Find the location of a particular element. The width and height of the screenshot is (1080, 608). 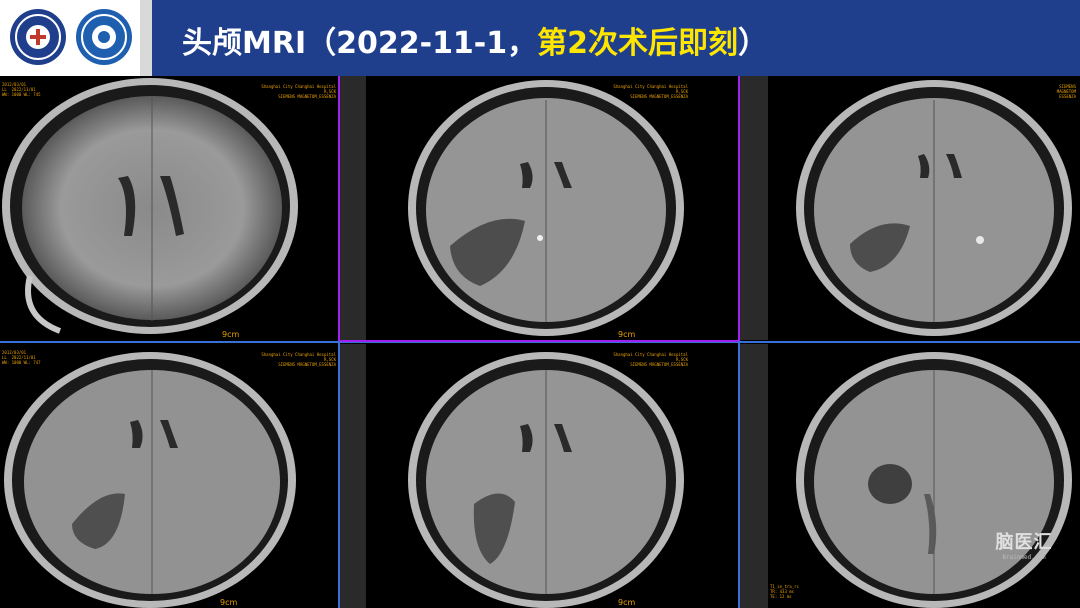

scan-5-scale-label: 9cm is located at coordinates (627, 602).